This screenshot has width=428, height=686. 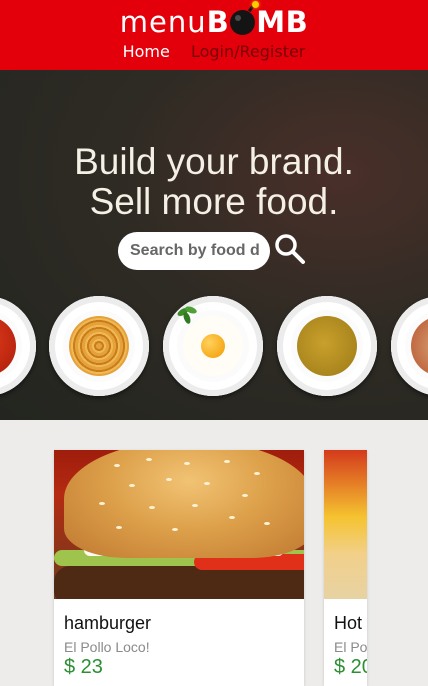 What do you see at coordinates (8, 346) in the screenshot?
I see `tomato-soup-image` at bounding box center [8, 346].